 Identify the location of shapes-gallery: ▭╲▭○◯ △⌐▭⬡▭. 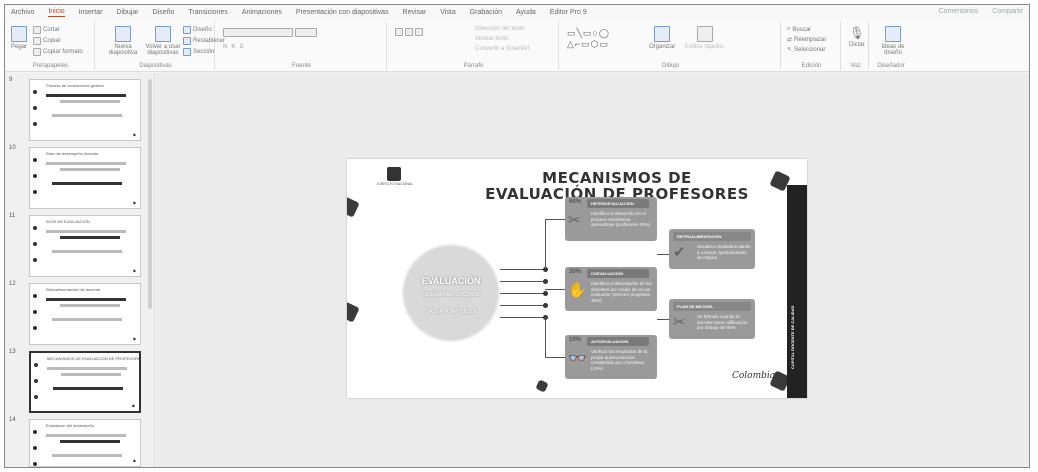
(588, 39).